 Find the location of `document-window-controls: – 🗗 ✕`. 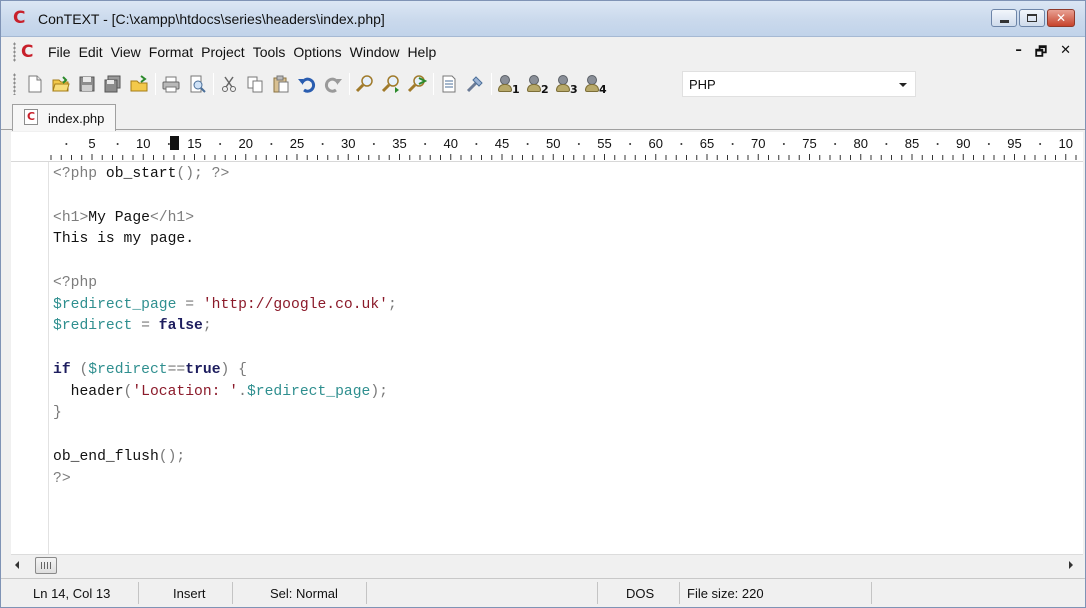

document-window-controls: – 🗗 ✕ is located at coordinates (1043, 54).